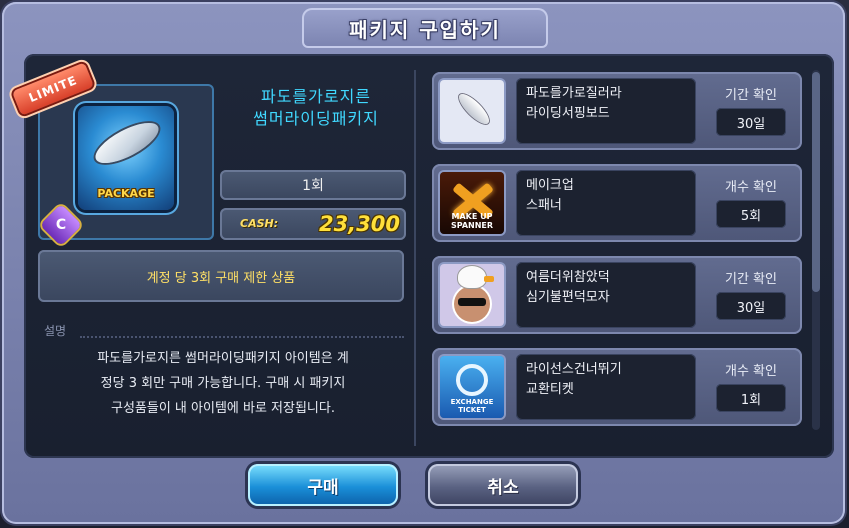 The height and width of the screenshot is (528, 849). I want to click on panel-divider, so click(415, 258).